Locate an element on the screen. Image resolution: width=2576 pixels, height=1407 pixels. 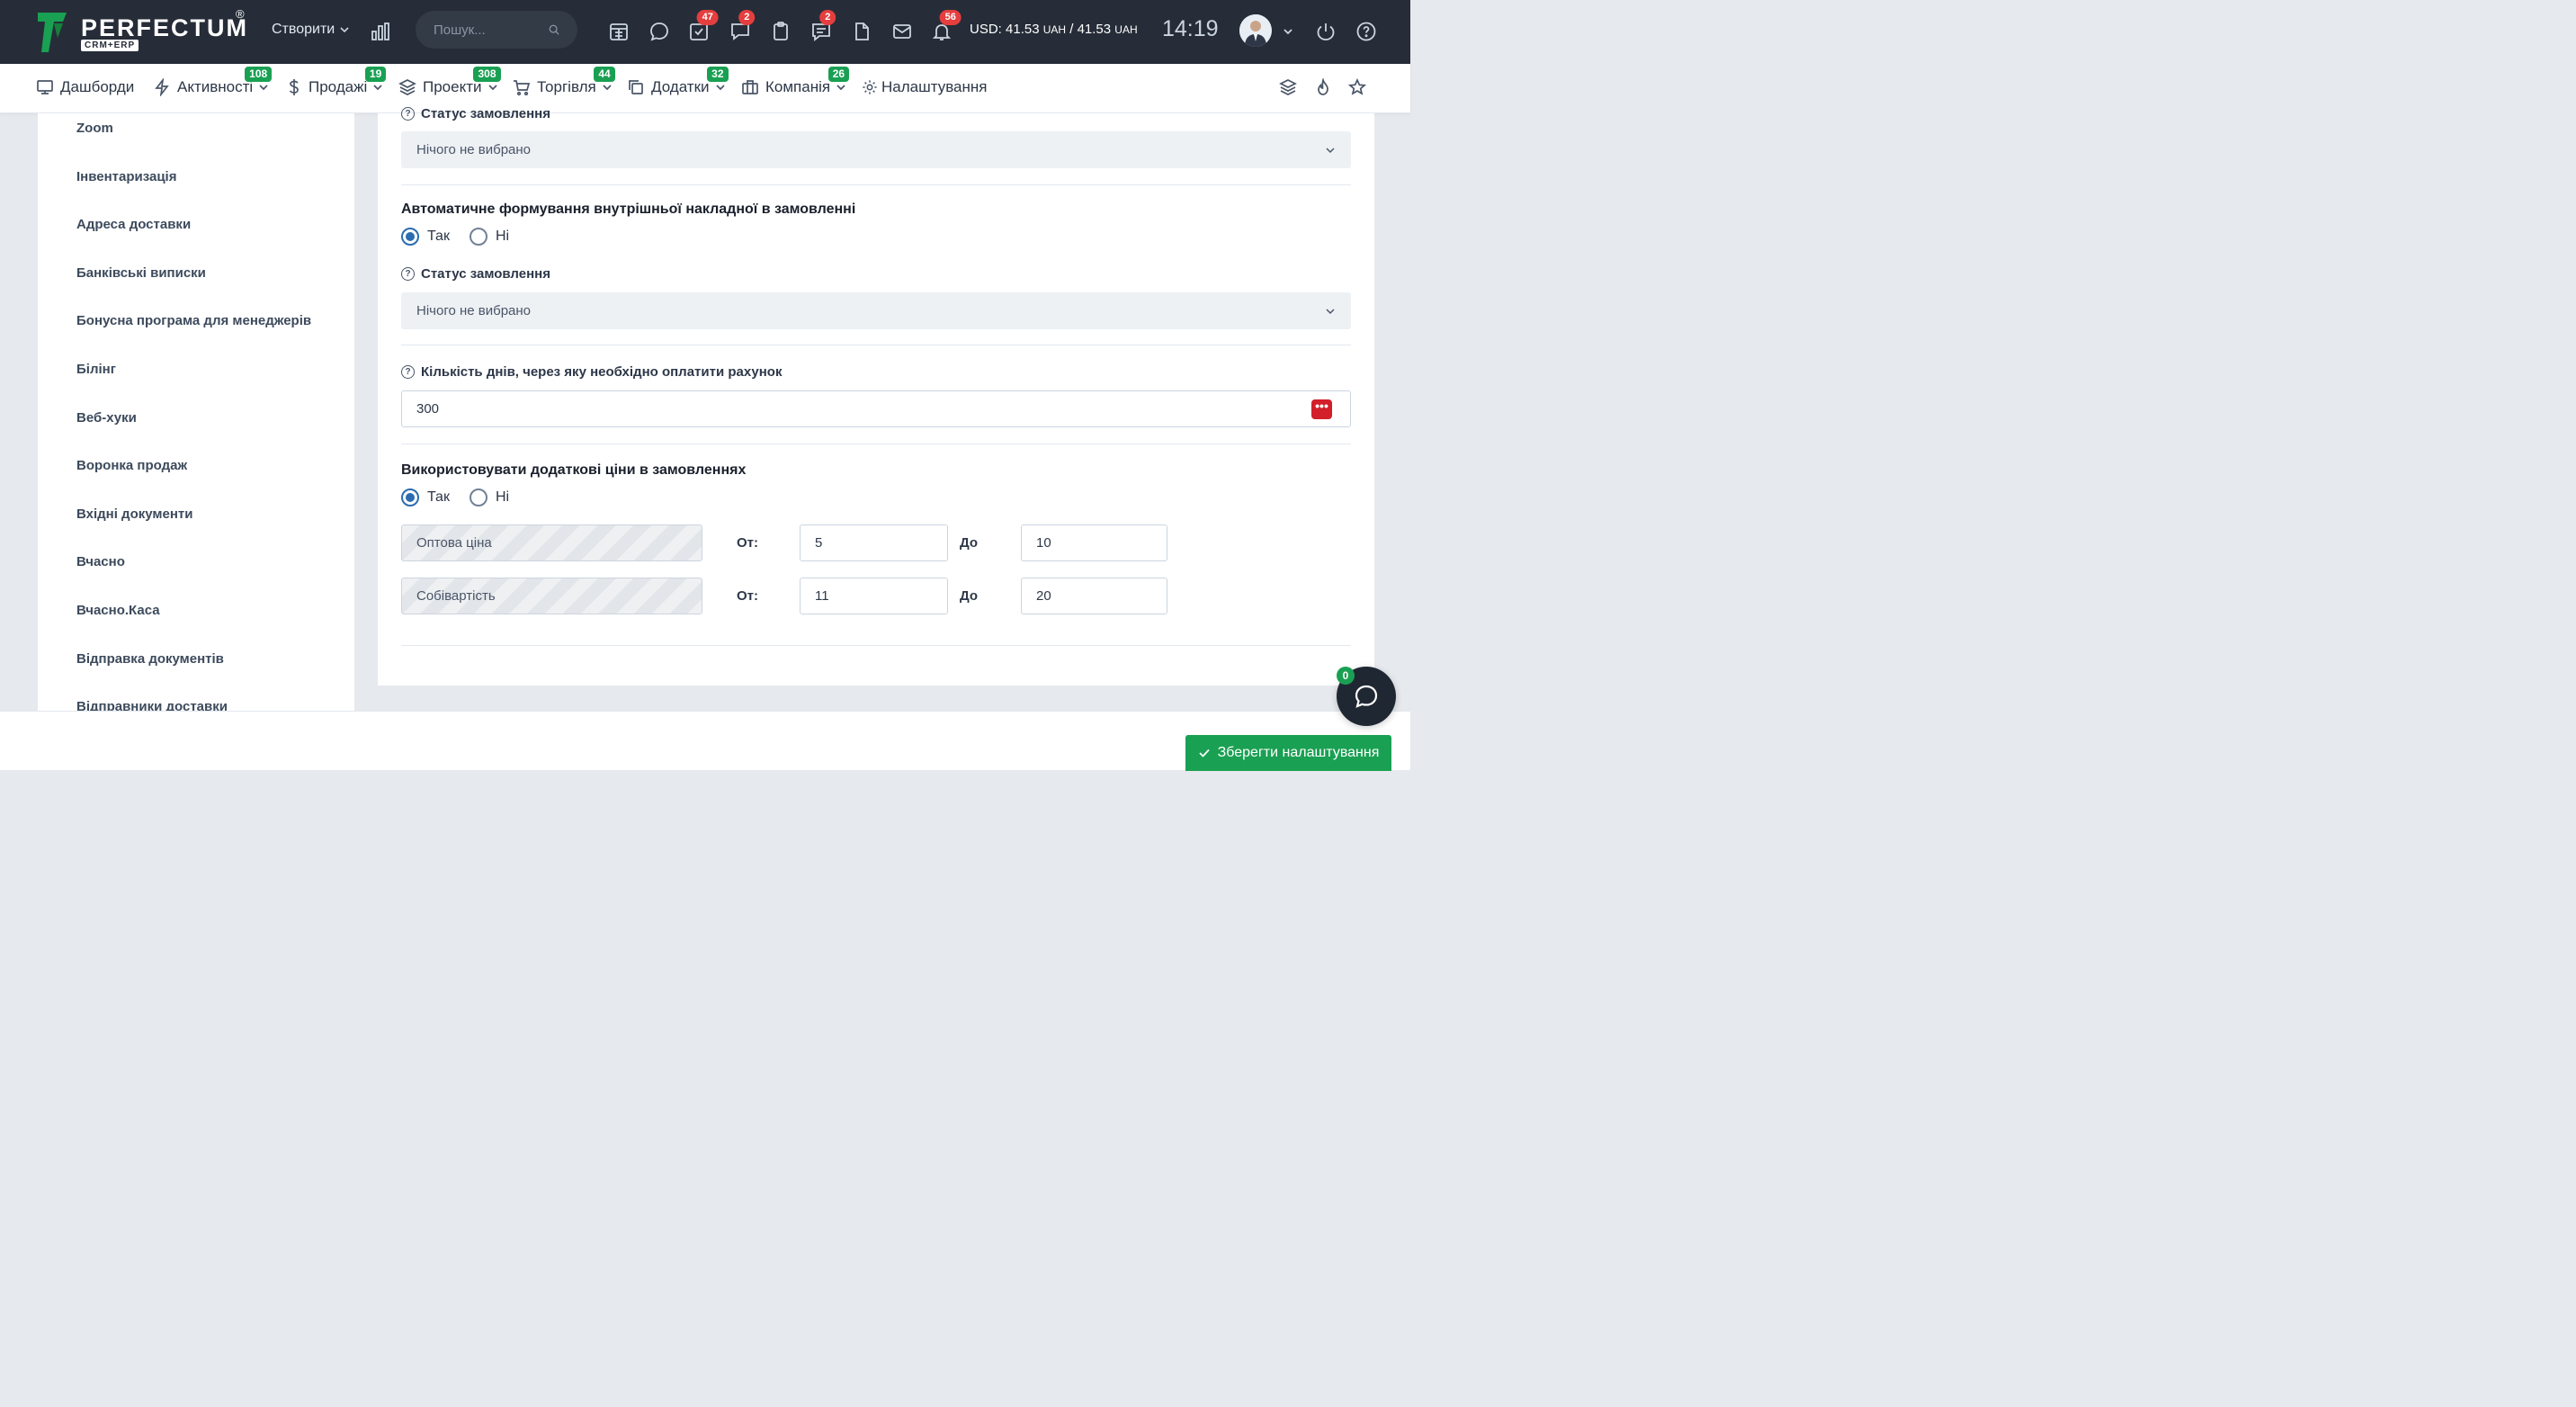
order-status-select: Нічого не вибрано is located at coordinates (876, 310).